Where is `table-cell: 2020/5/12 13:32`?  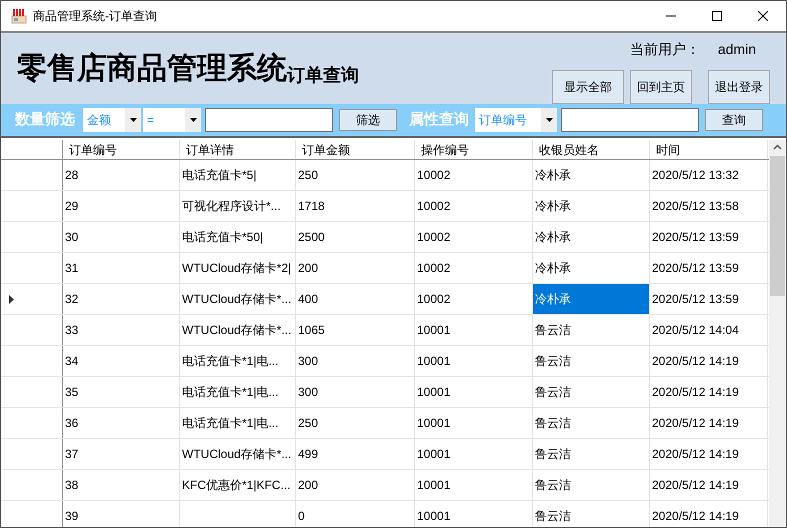 table-cell: 2020/5/12 13:32 is located at coordinates (709, 175).